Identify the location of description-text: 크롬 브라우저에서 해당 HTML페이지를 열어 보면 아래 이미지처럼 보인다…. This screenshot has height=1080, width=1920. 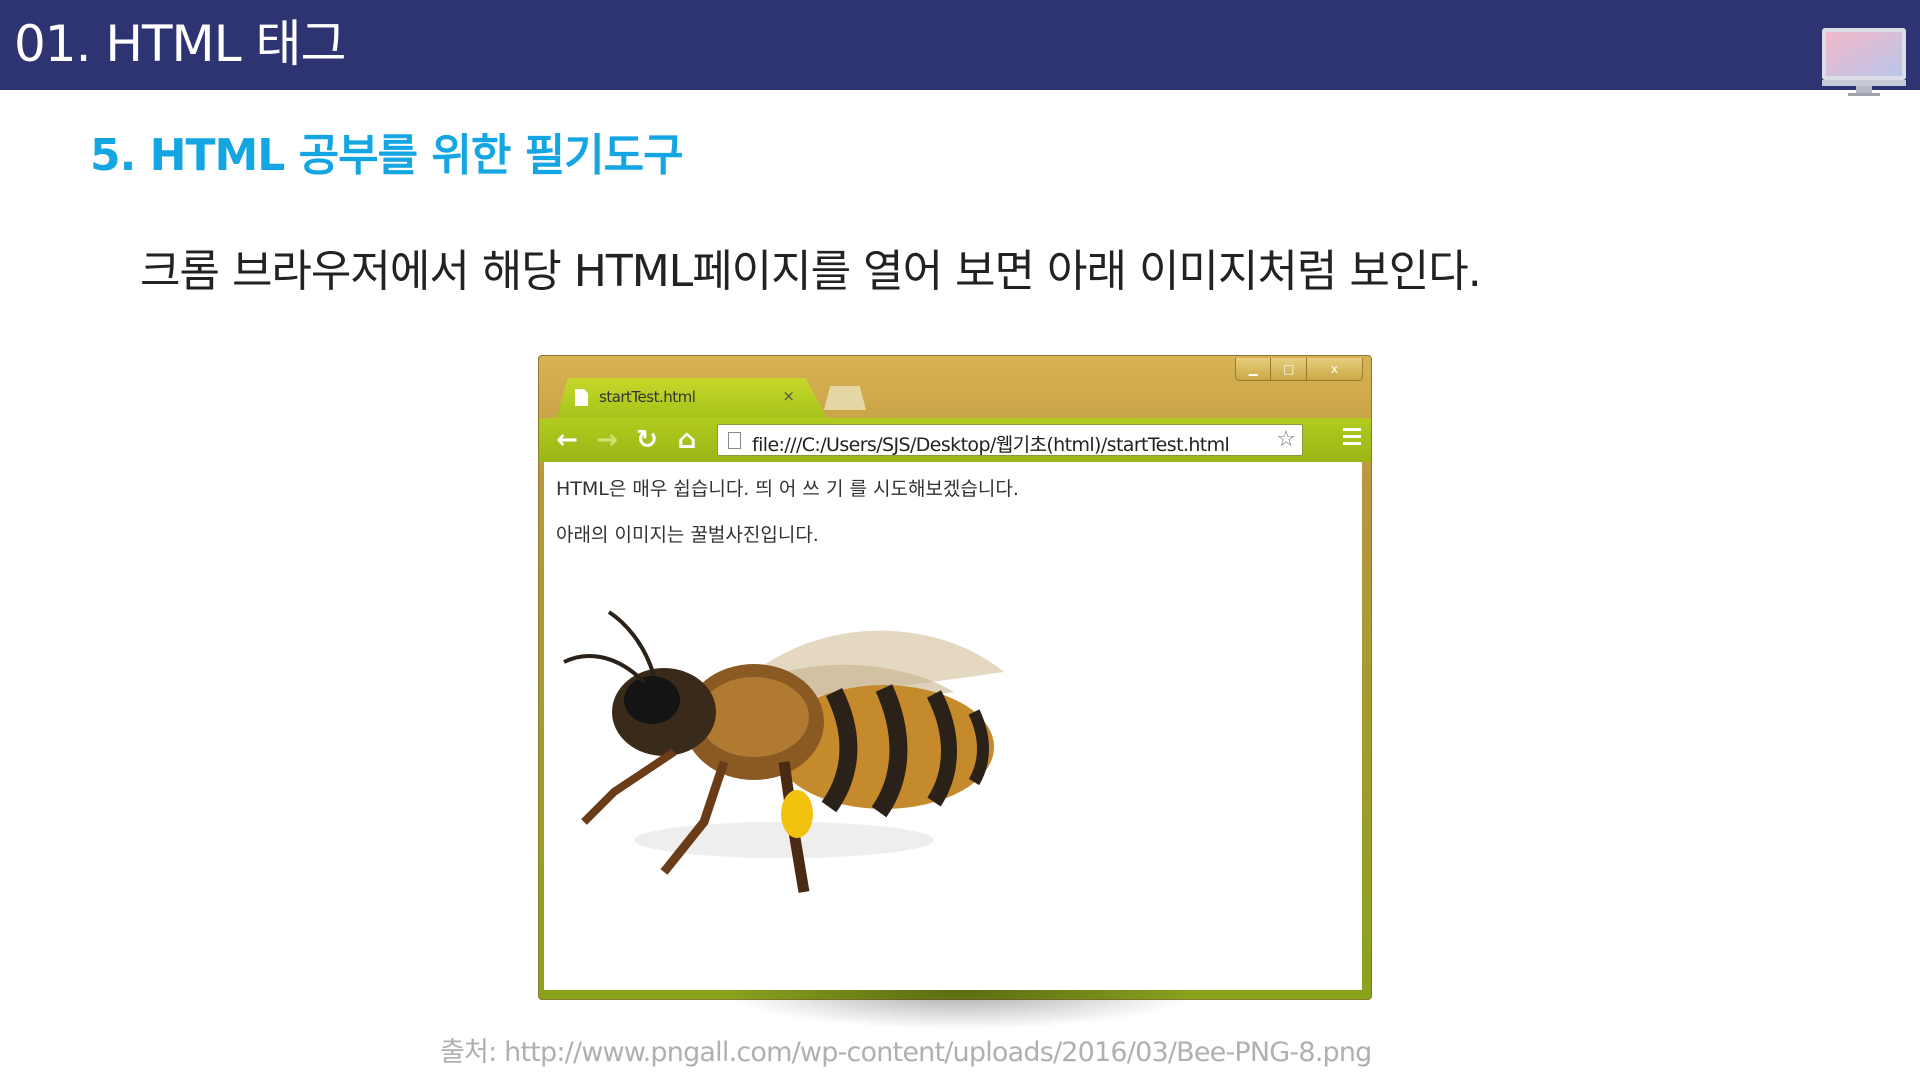
(811, 271).